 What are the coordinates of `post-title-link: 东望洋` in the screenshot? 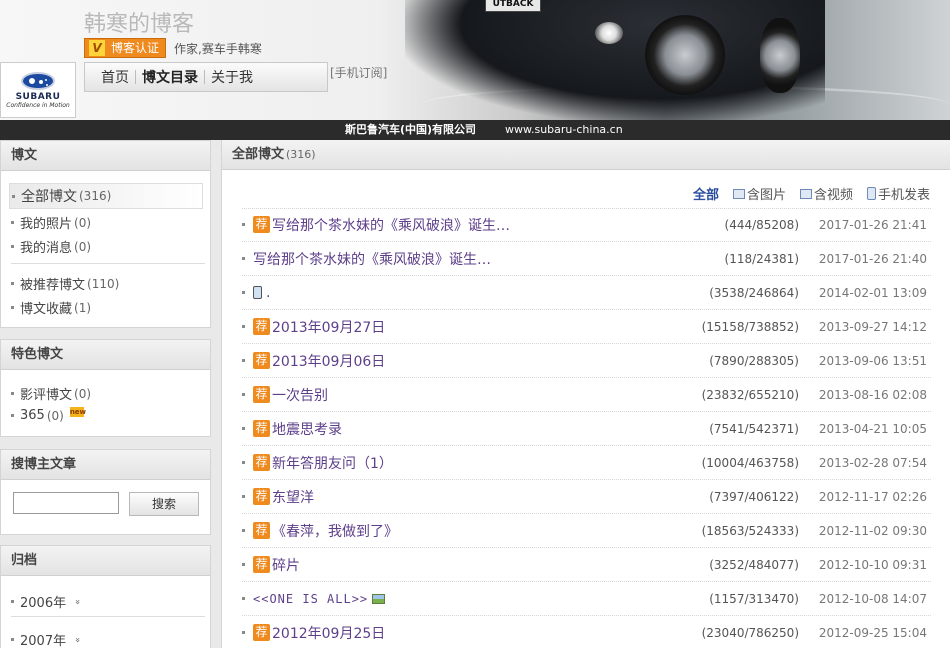 It's located at (293, 497).